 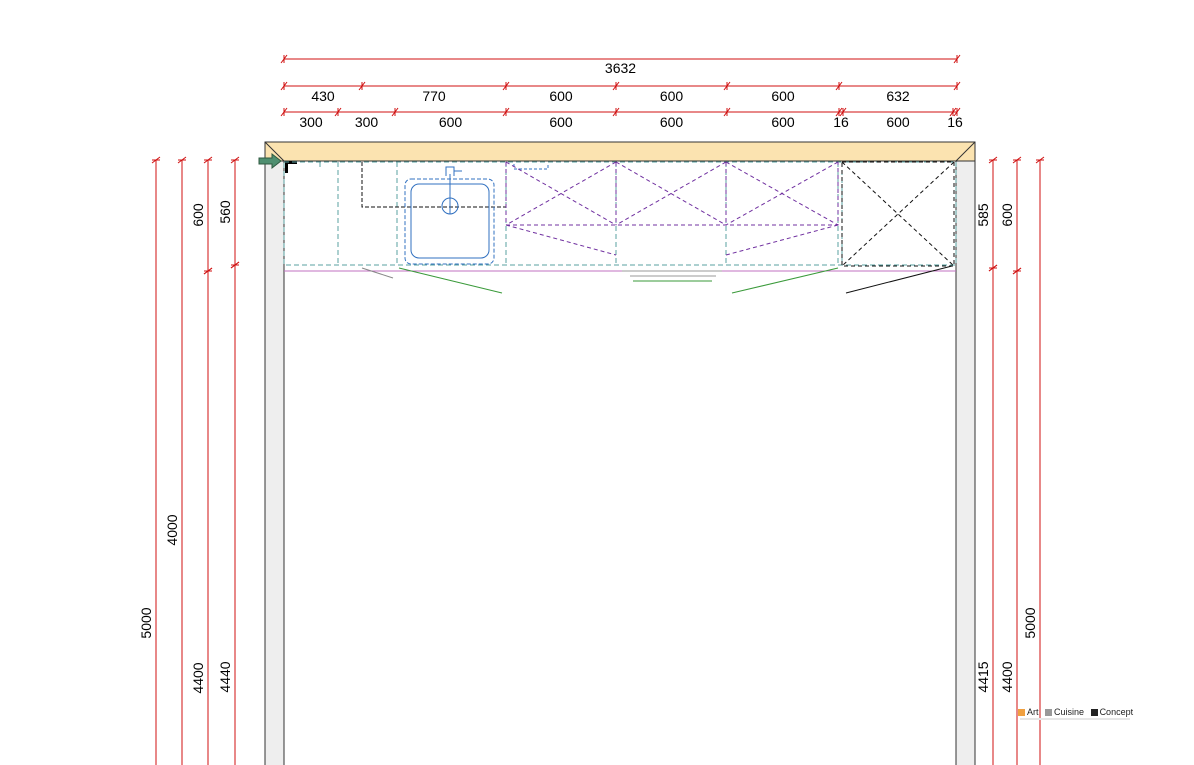 What do you see at coordinates (172, 529) in the screenshot?
I see `dimension-label: 4000` at bounding box center [172, 529].